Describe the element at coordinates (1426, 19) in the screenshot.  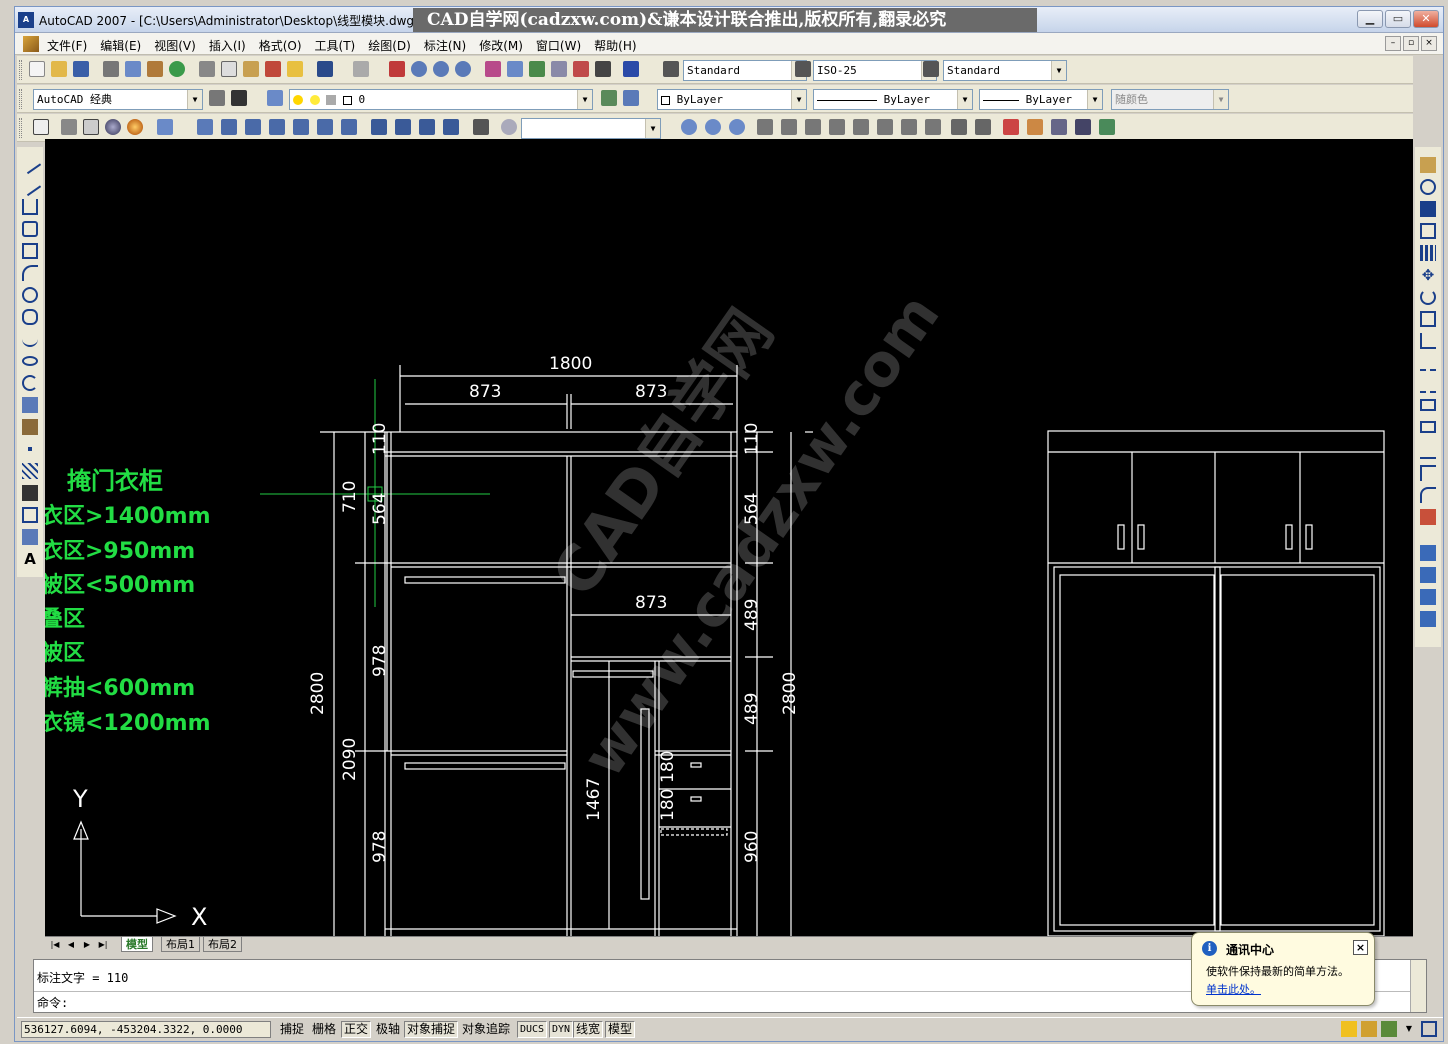
I see `close-button: ✕` at that location.